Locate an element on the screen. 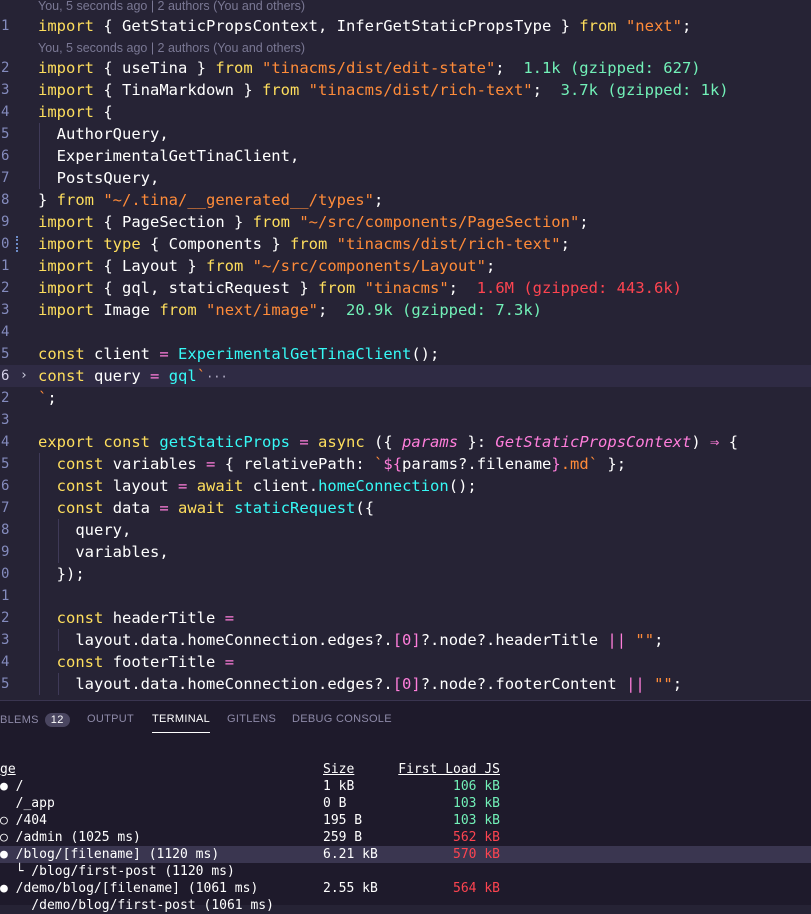 Image resolution: width=811 pixels, height=914 pixels. import-cost-annotation: 1.1k (gzipped: 627) is located at coordinates (612, 68).